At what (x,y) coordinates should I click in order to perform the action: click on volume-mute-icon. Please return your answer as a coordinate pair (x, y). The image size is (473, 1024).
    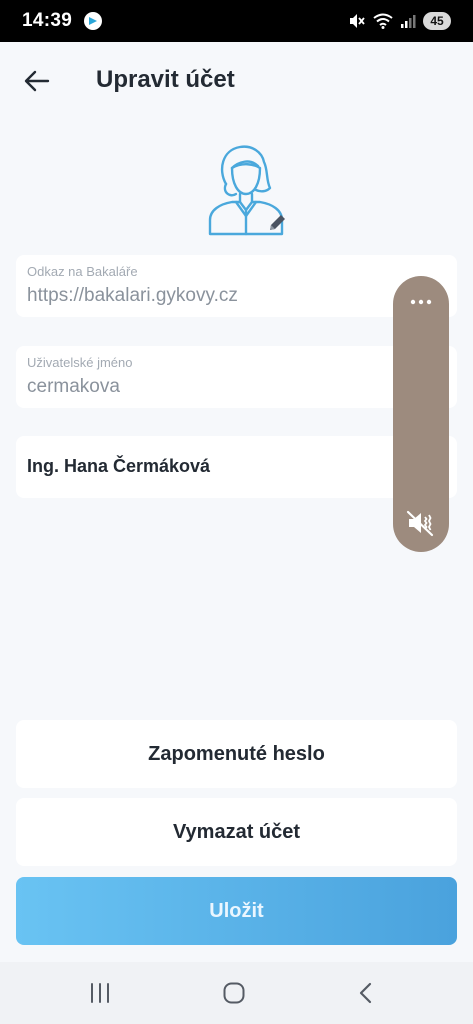
    Looking at the image, I should click on (420, 523).